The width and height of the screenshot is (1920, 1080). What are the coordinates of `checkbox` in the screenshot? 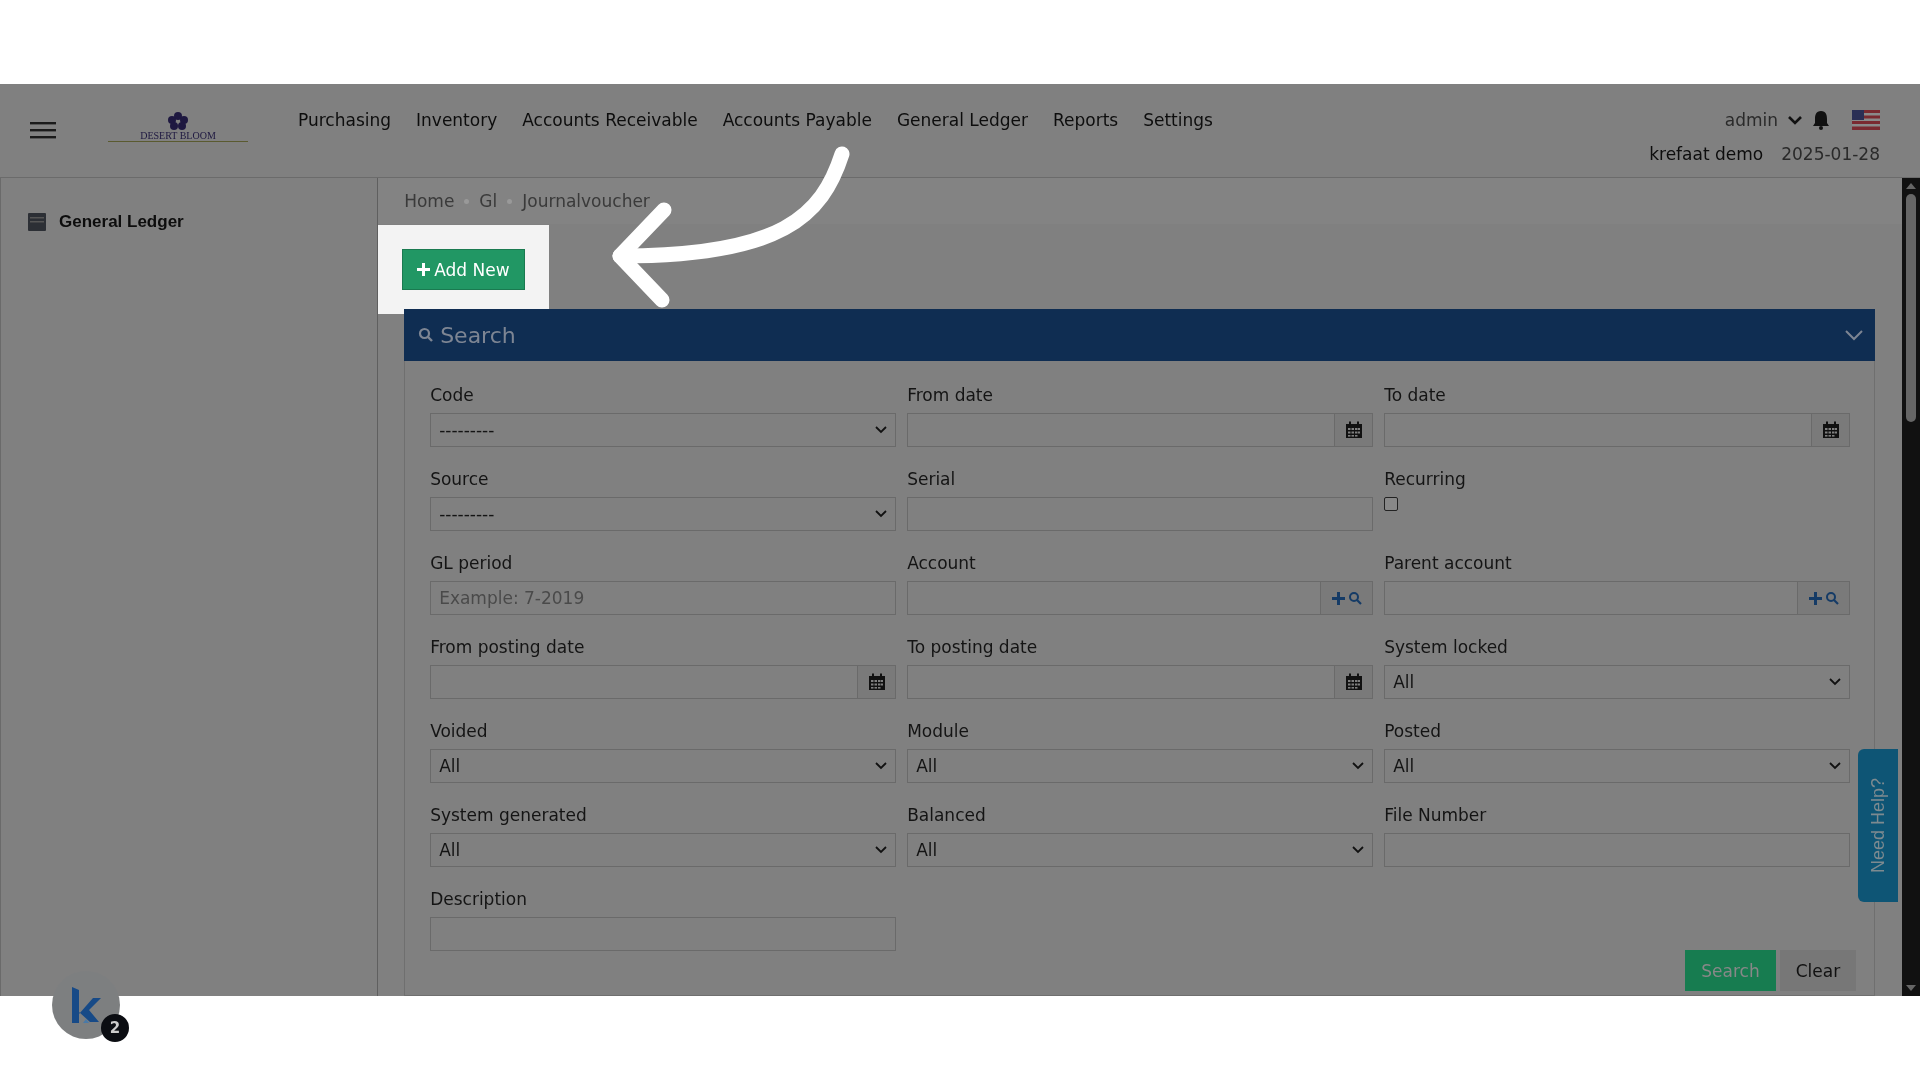 It's located at (1391, 504).